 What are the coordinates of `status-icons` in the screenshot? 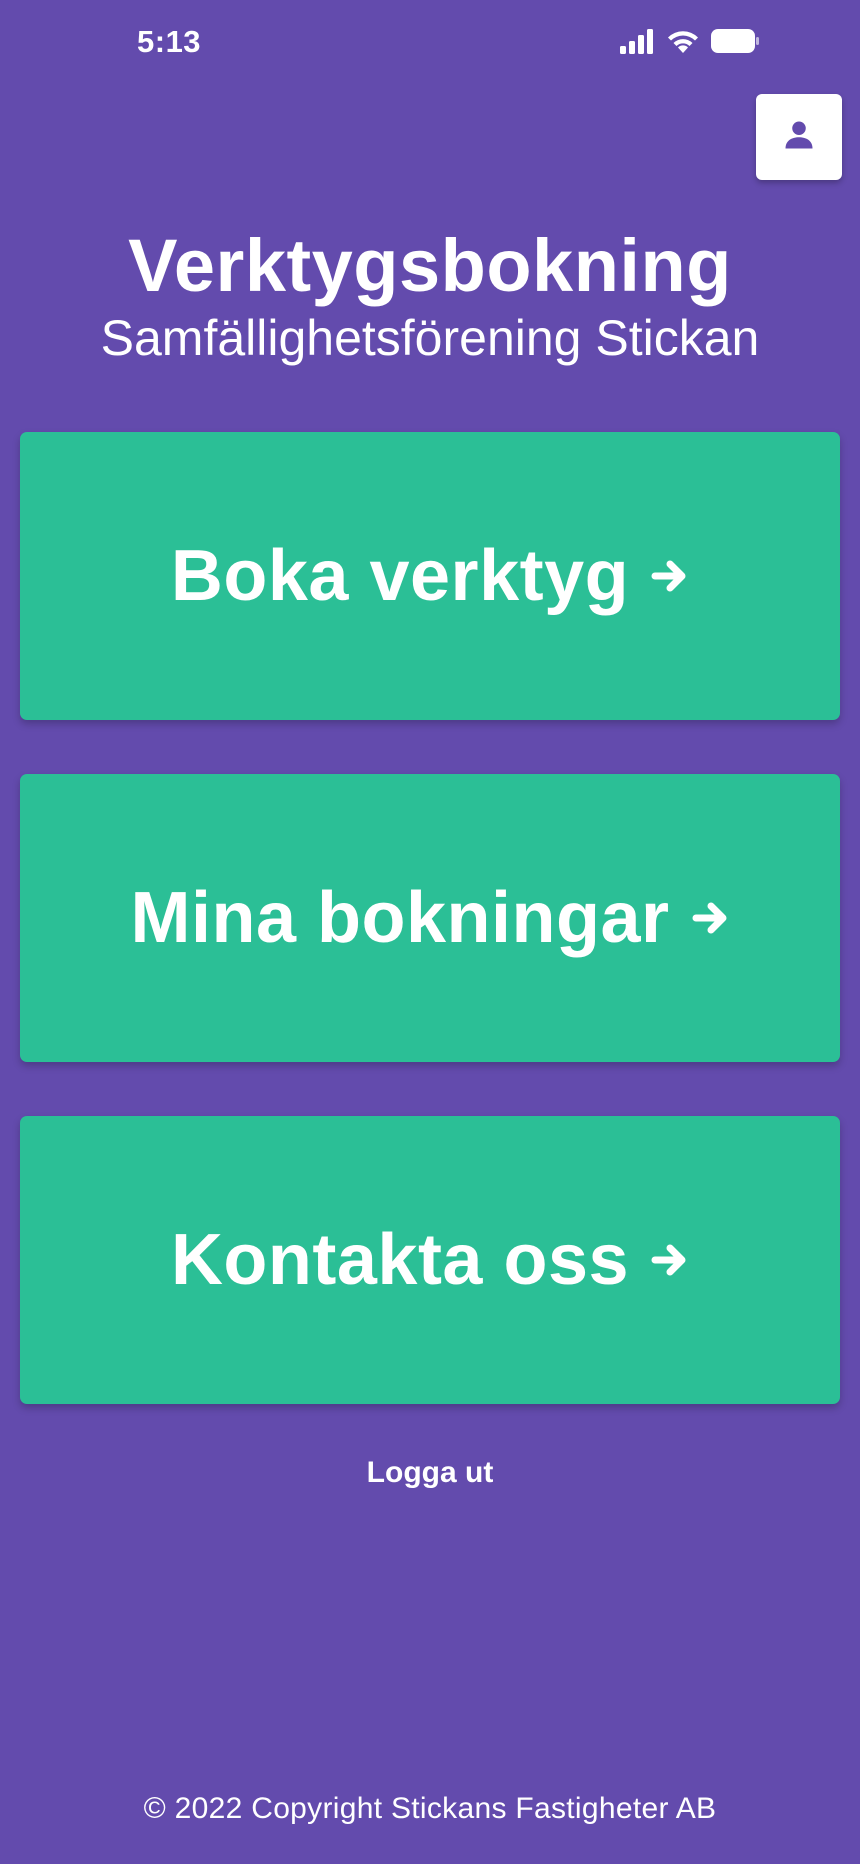 It's located at (690, 43).